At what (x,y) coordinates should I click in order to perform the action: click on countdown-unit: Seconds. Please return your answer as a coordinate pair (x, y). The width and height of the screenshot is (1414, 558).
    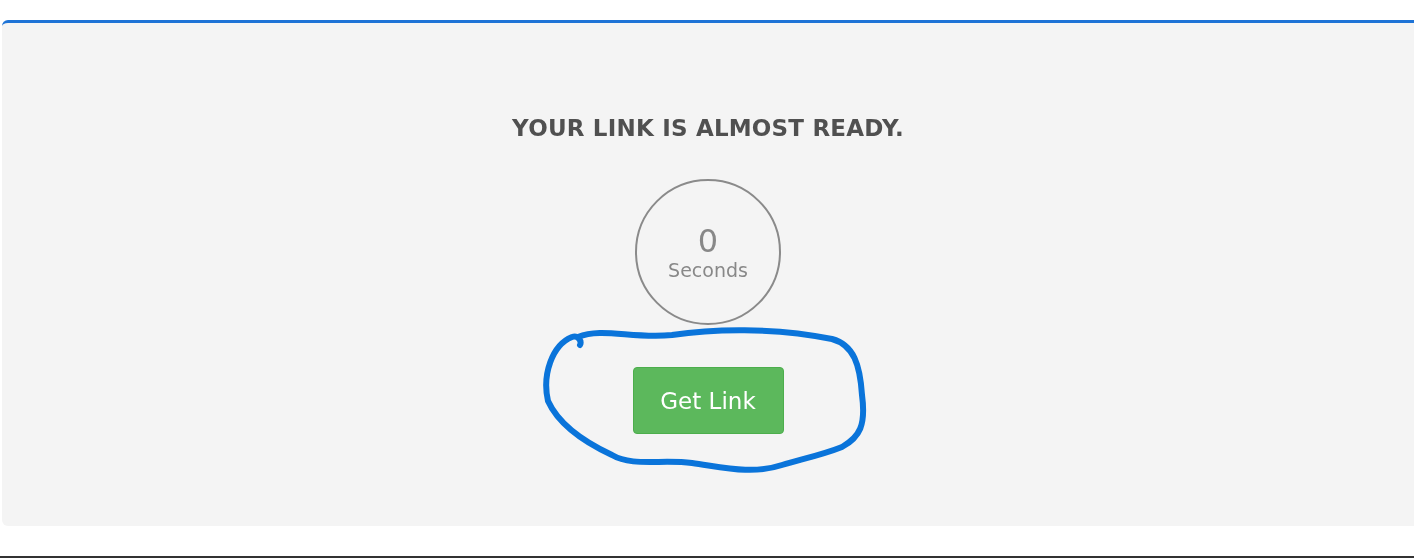
    Looking at the image, I should click on (708, 270).